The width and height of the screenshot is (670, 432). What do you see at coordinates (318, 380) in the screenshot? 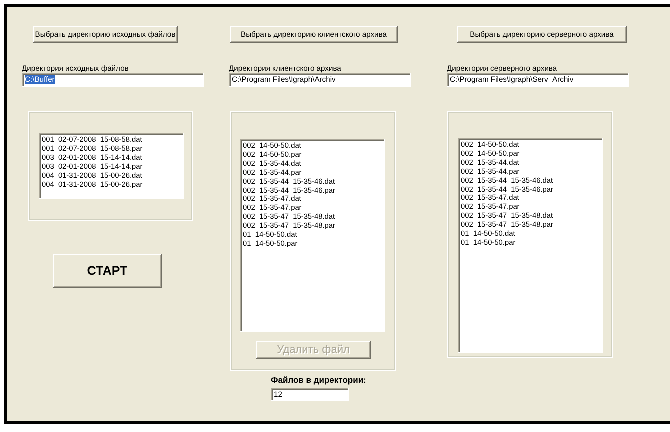
I see `count-label: Файлов в директории:` at bounding box center [318, 380].